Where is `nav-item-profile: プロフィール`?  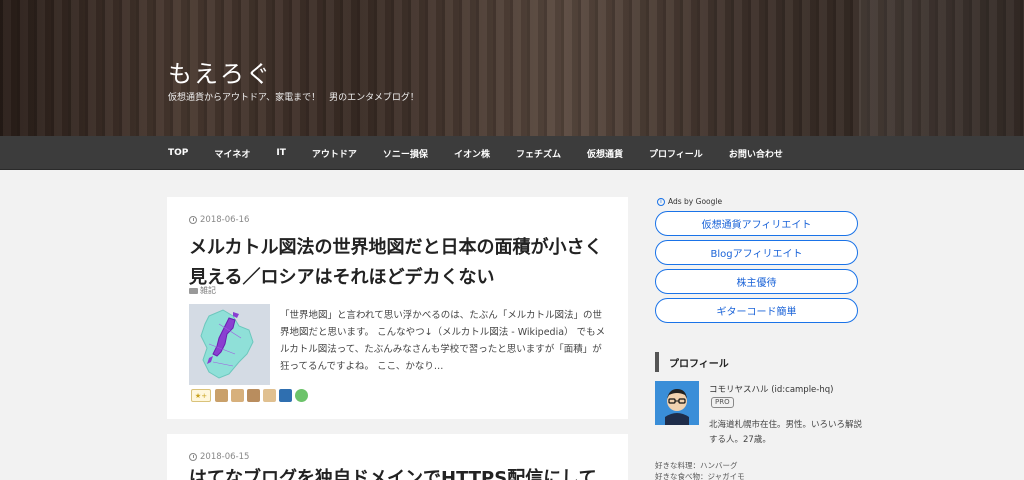 nav-item-profile: プロフィール is located at coordinates (676, 153).